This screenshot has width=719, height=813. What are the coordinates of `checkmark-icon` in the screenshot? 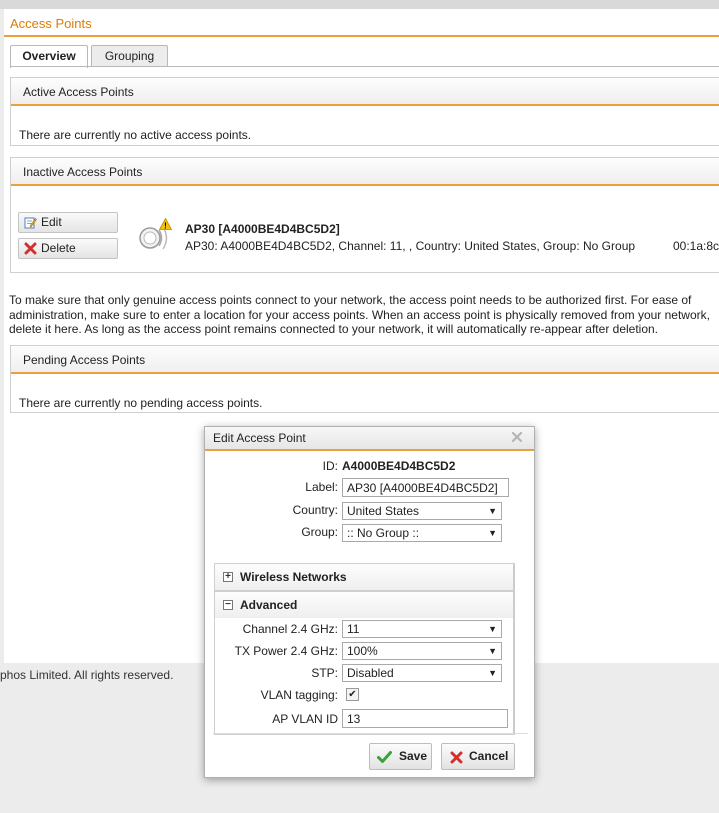 It's located at (384, 757).